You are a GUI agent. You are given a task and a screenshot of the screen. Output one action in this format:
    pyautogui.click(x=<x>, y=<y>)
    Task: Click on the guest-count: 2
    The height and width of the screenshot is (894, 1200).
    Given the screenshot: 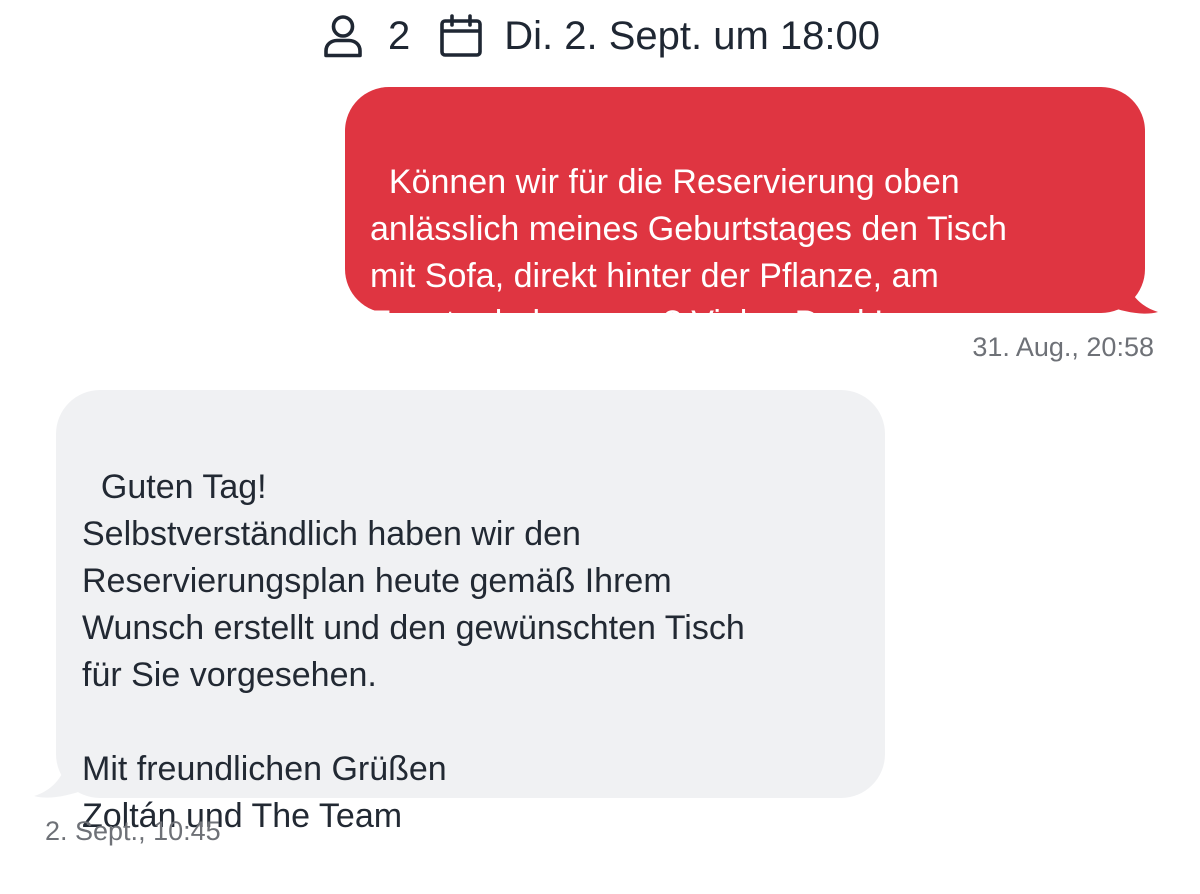 What is the action you would take?
    pyautogui.click(x=399, y=35)
    